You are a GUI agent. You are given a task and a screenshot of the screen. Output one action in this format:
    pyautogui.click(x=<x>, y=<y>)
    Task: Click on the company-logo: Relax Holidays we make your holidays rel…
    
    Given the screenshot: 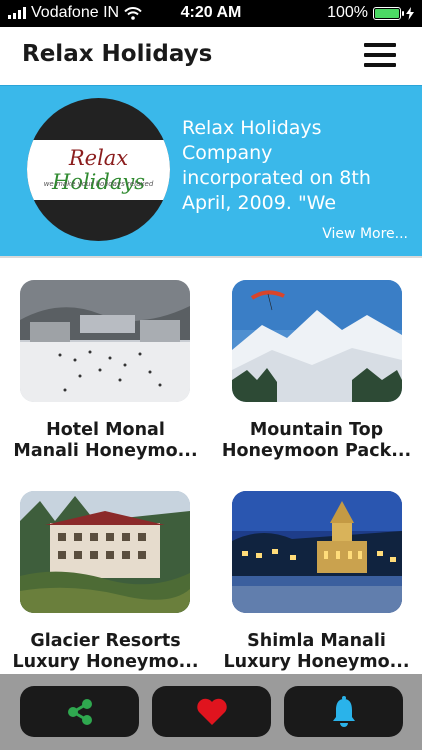 What is the action you would take?
    pyautogui.click(x=98, y=169)
    